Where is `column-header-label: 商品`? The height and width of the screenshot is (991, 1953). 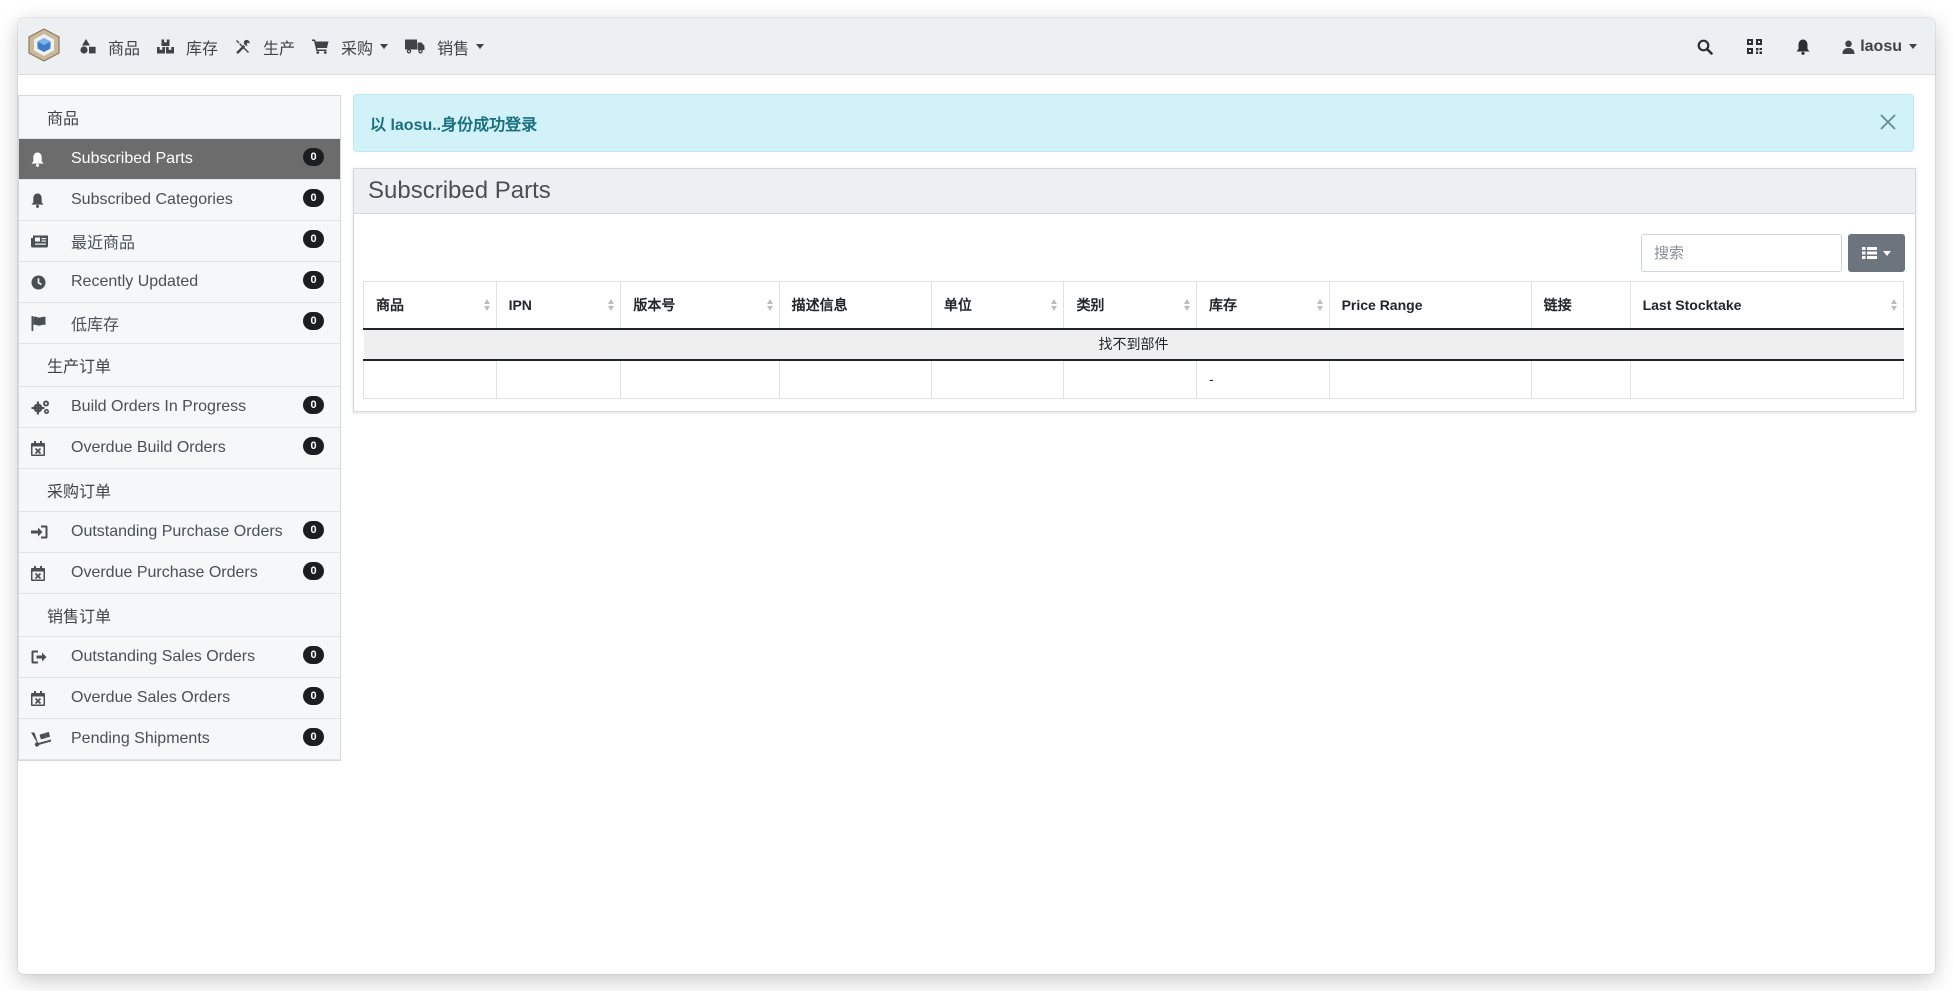 column-header-label: 商品 is located at coordinates (390, 304).